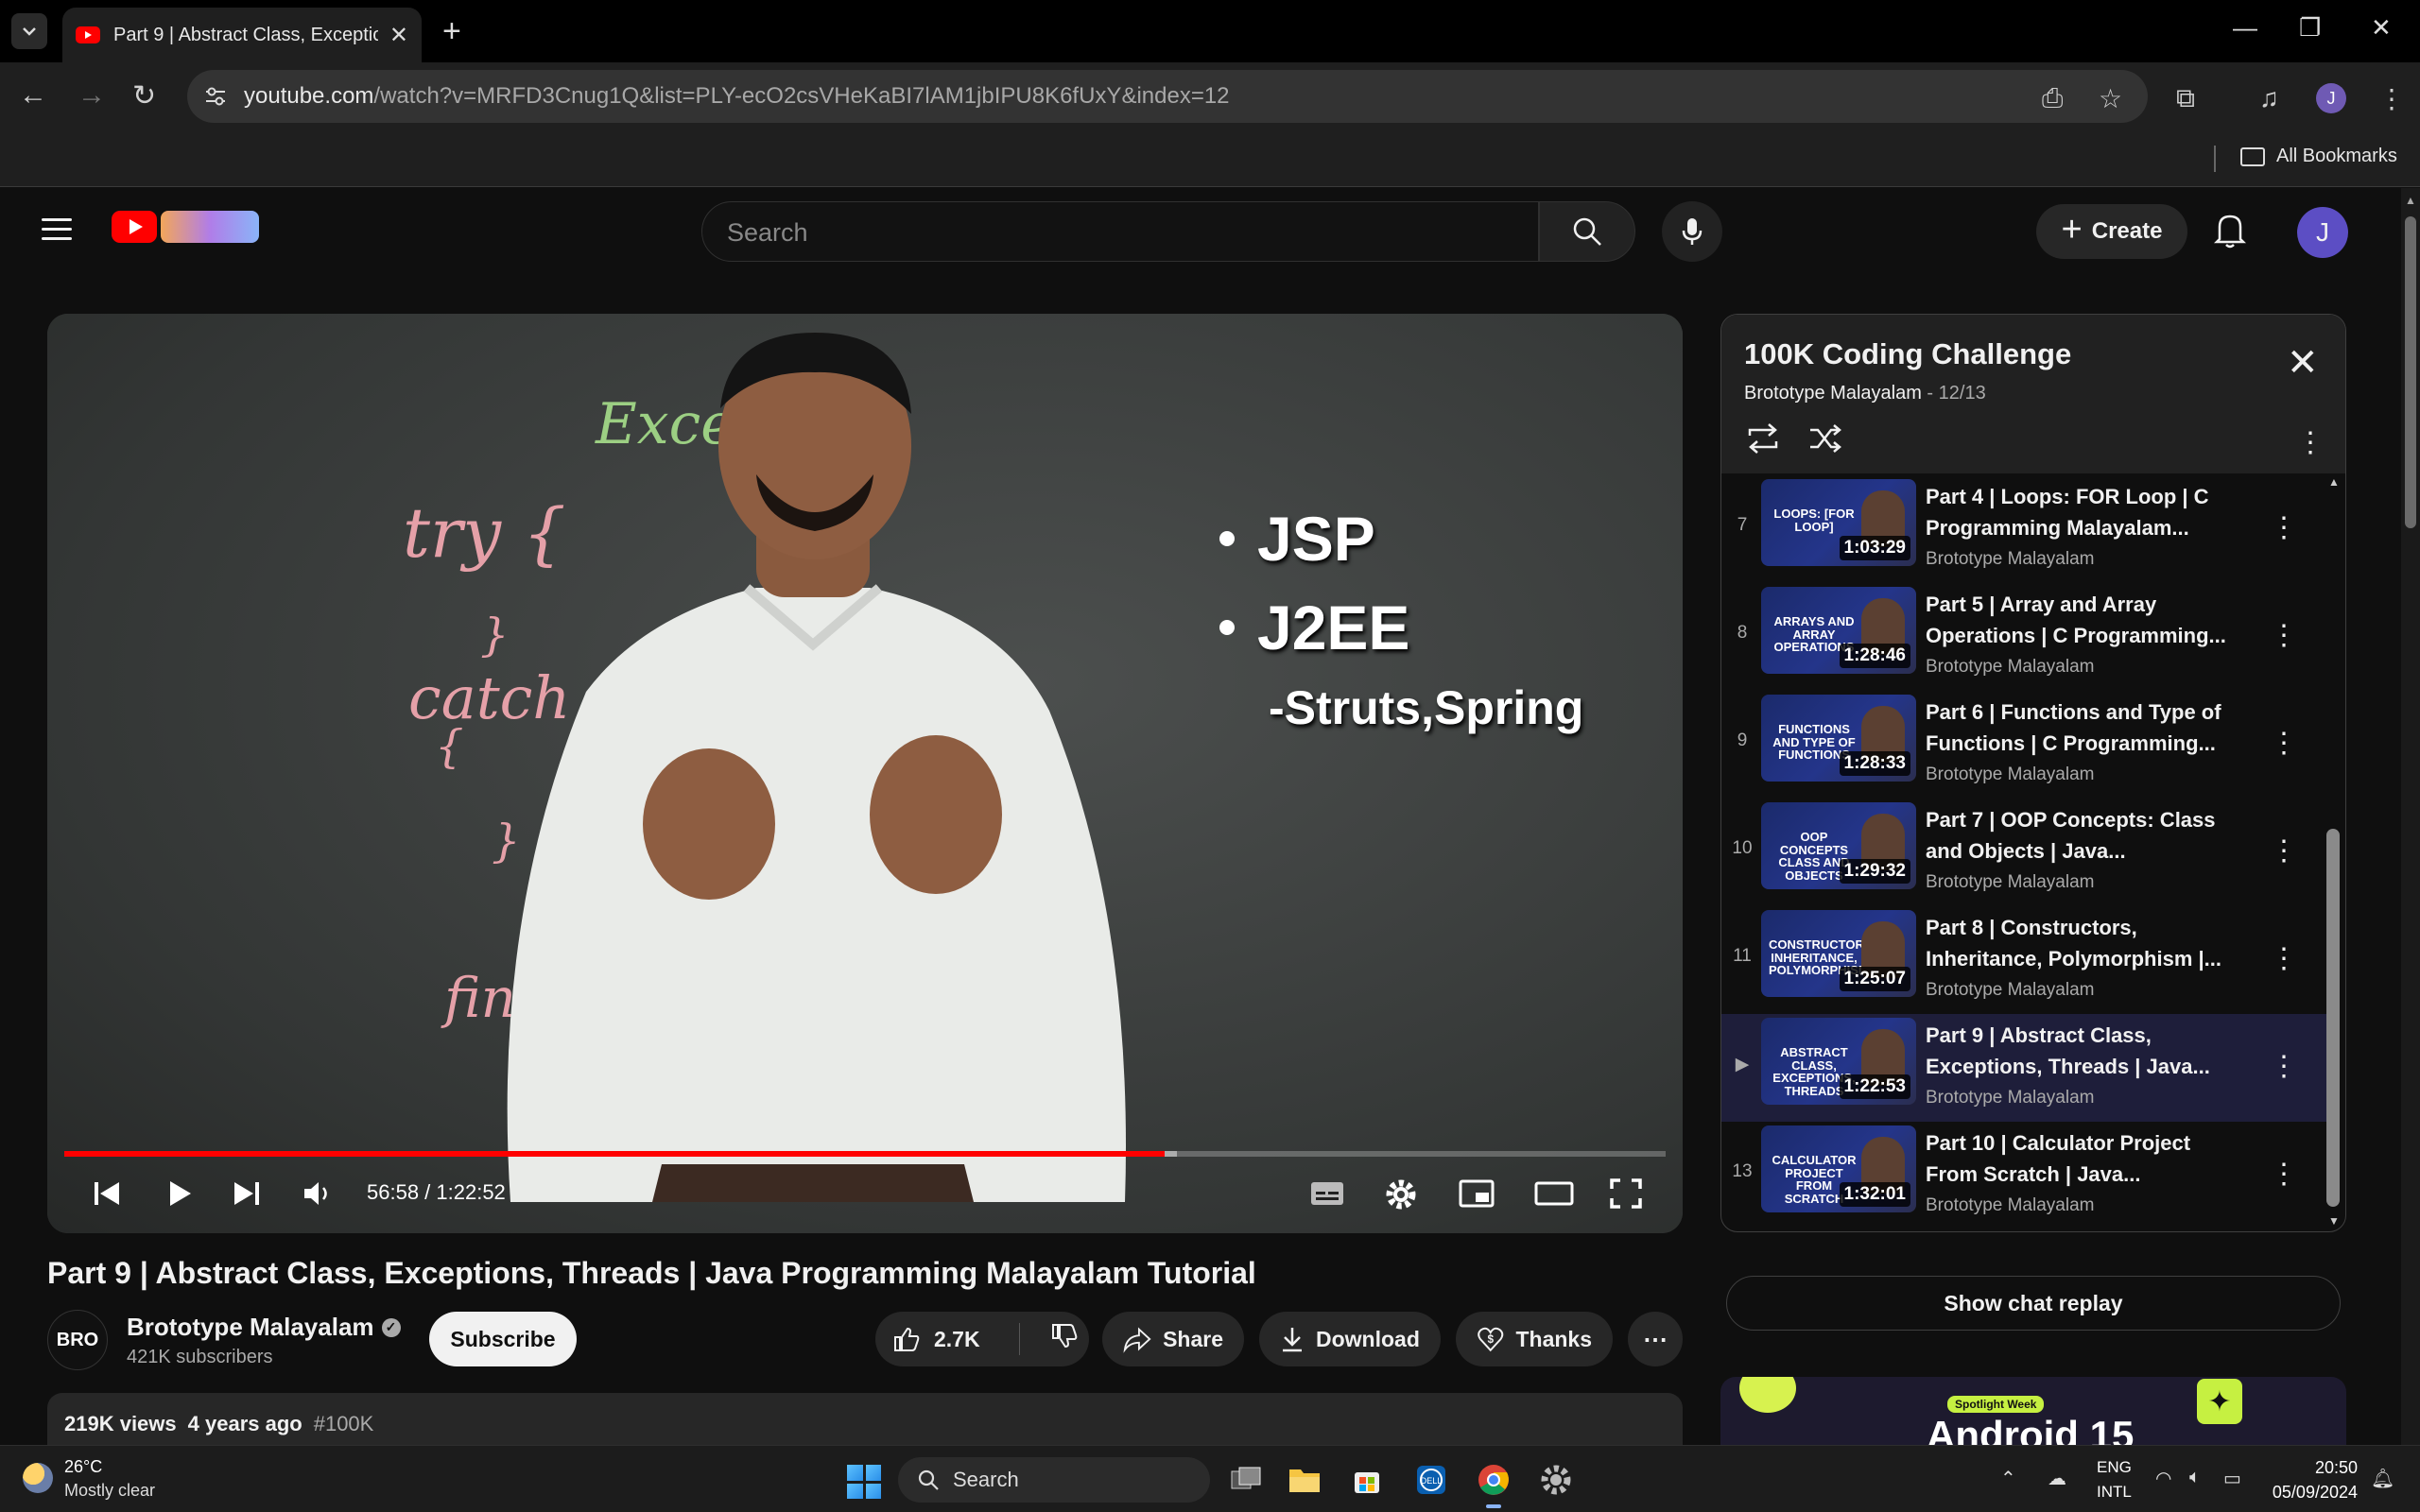 This screenshot has height=1512, width=2420. I want to click on browser-tab-active: Part 9 | Abstract Class, Exception ✕, so click(242, 35).